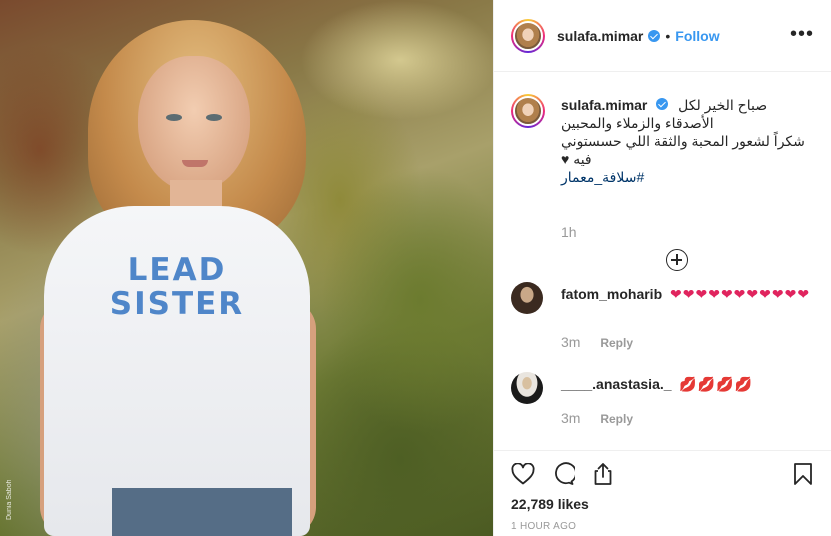 This screenshot has width=831, height=536. I want to click on comment-icon, so click(563, 474).